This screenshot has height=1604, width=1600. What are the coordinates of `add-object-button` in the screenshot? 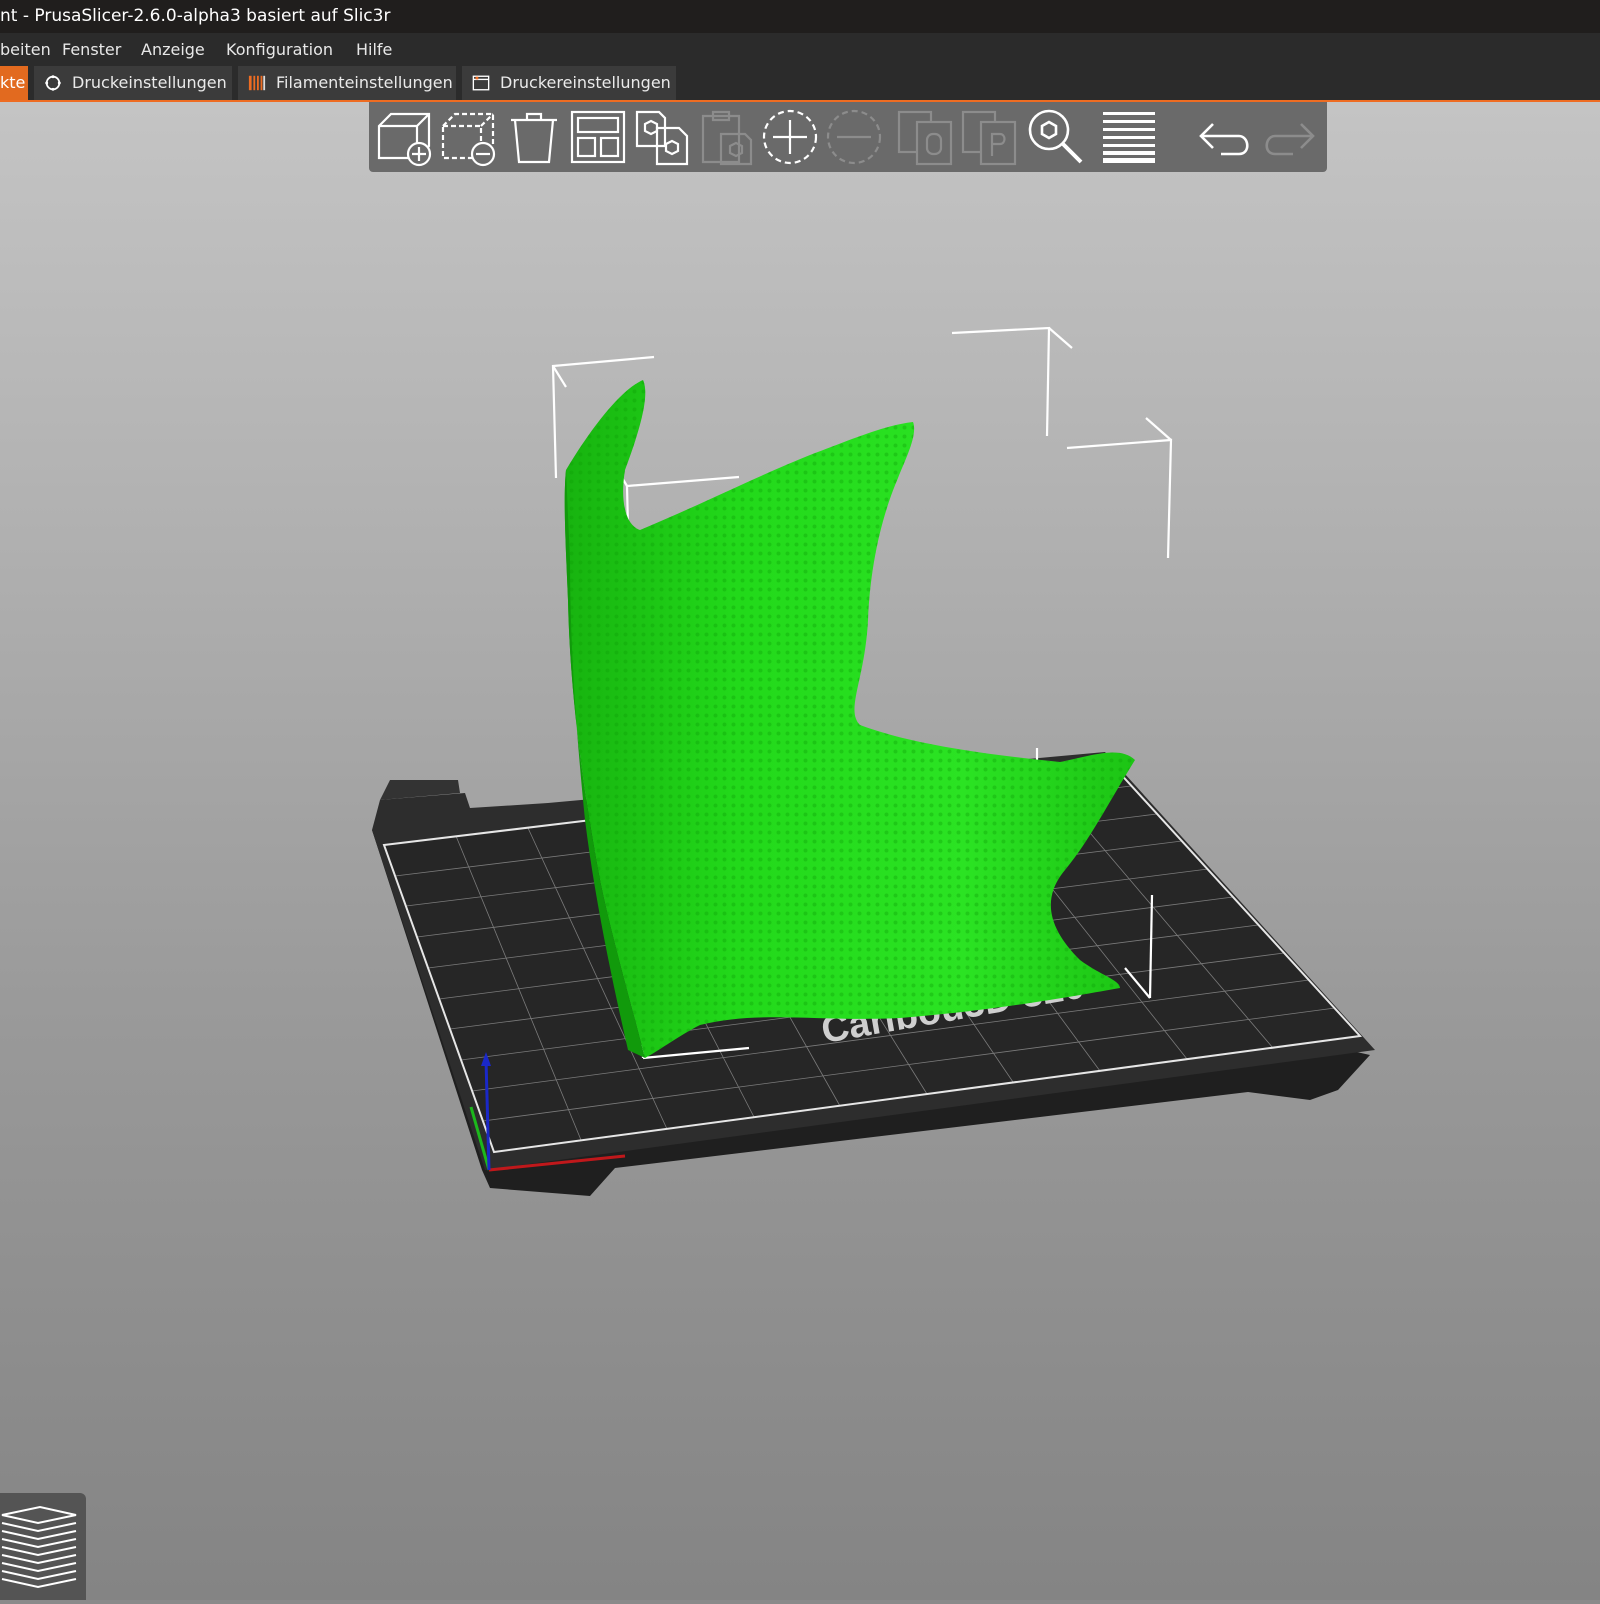 It's located at (406, 137).